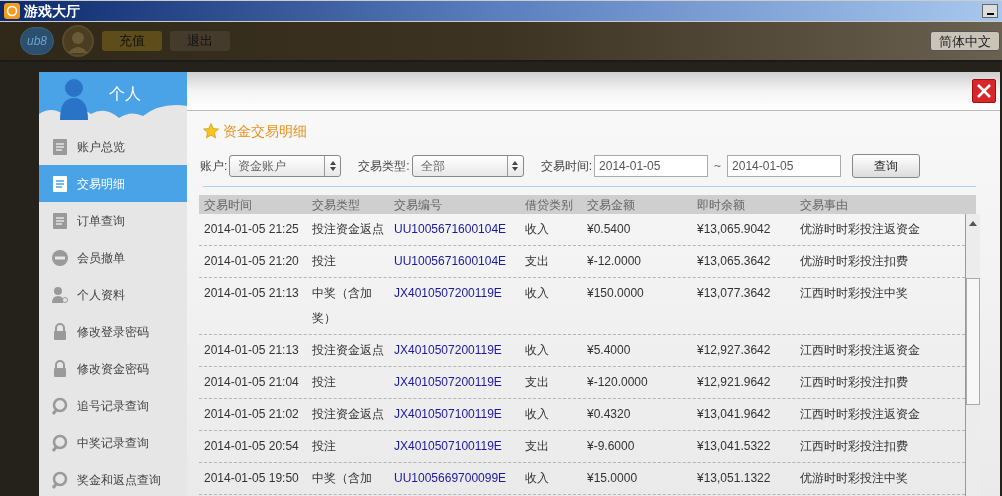  What do you see at coordinates (342, 306) in the screenshot?
I see `type-cell-text: 中奖（含加奖）` at bounding box center [342, 306].